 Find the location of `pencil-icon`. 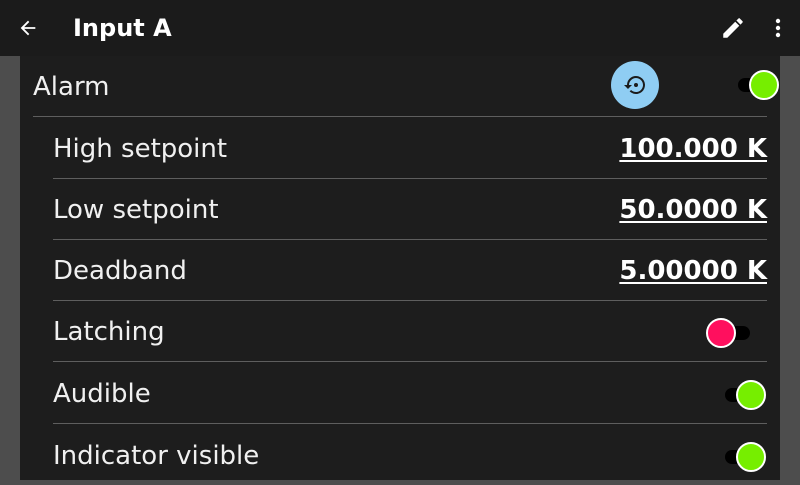

pencil-icon is located at coordinates (733, 28).